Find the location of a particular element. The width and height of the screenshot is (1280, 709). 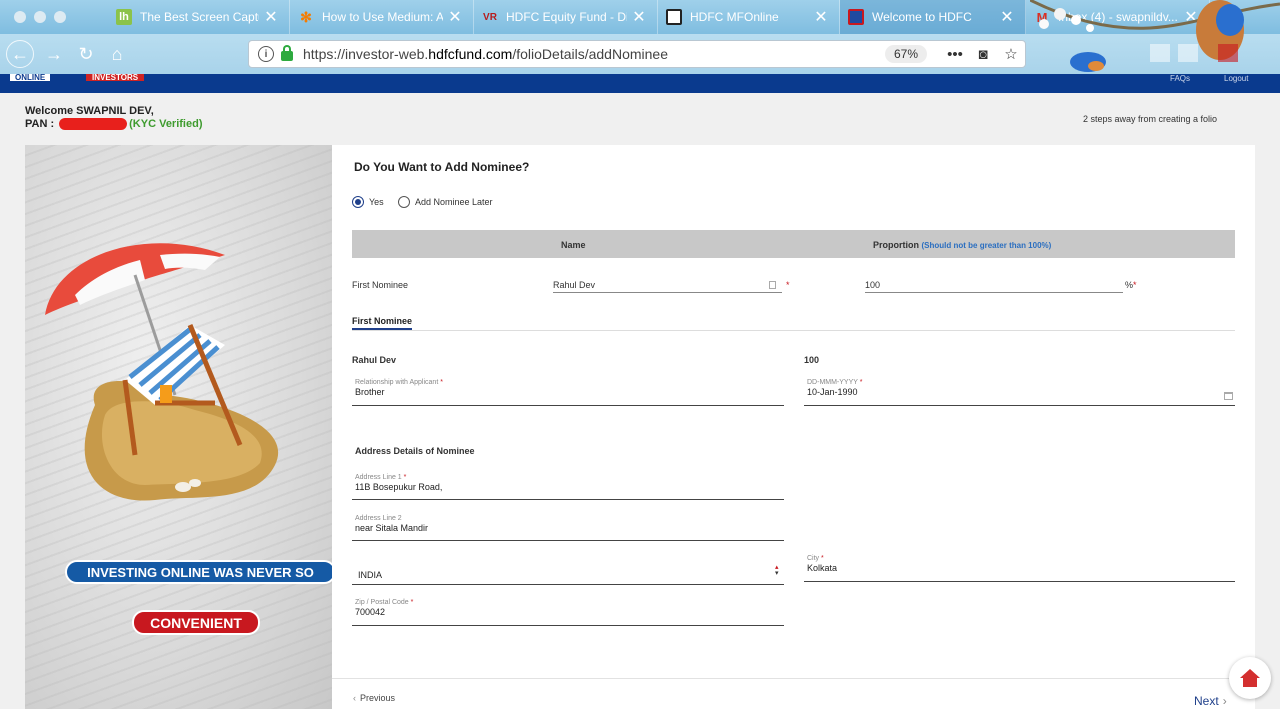

browser-tab: HDFC MFOnline ✕ is located at coordinates (749, 17).